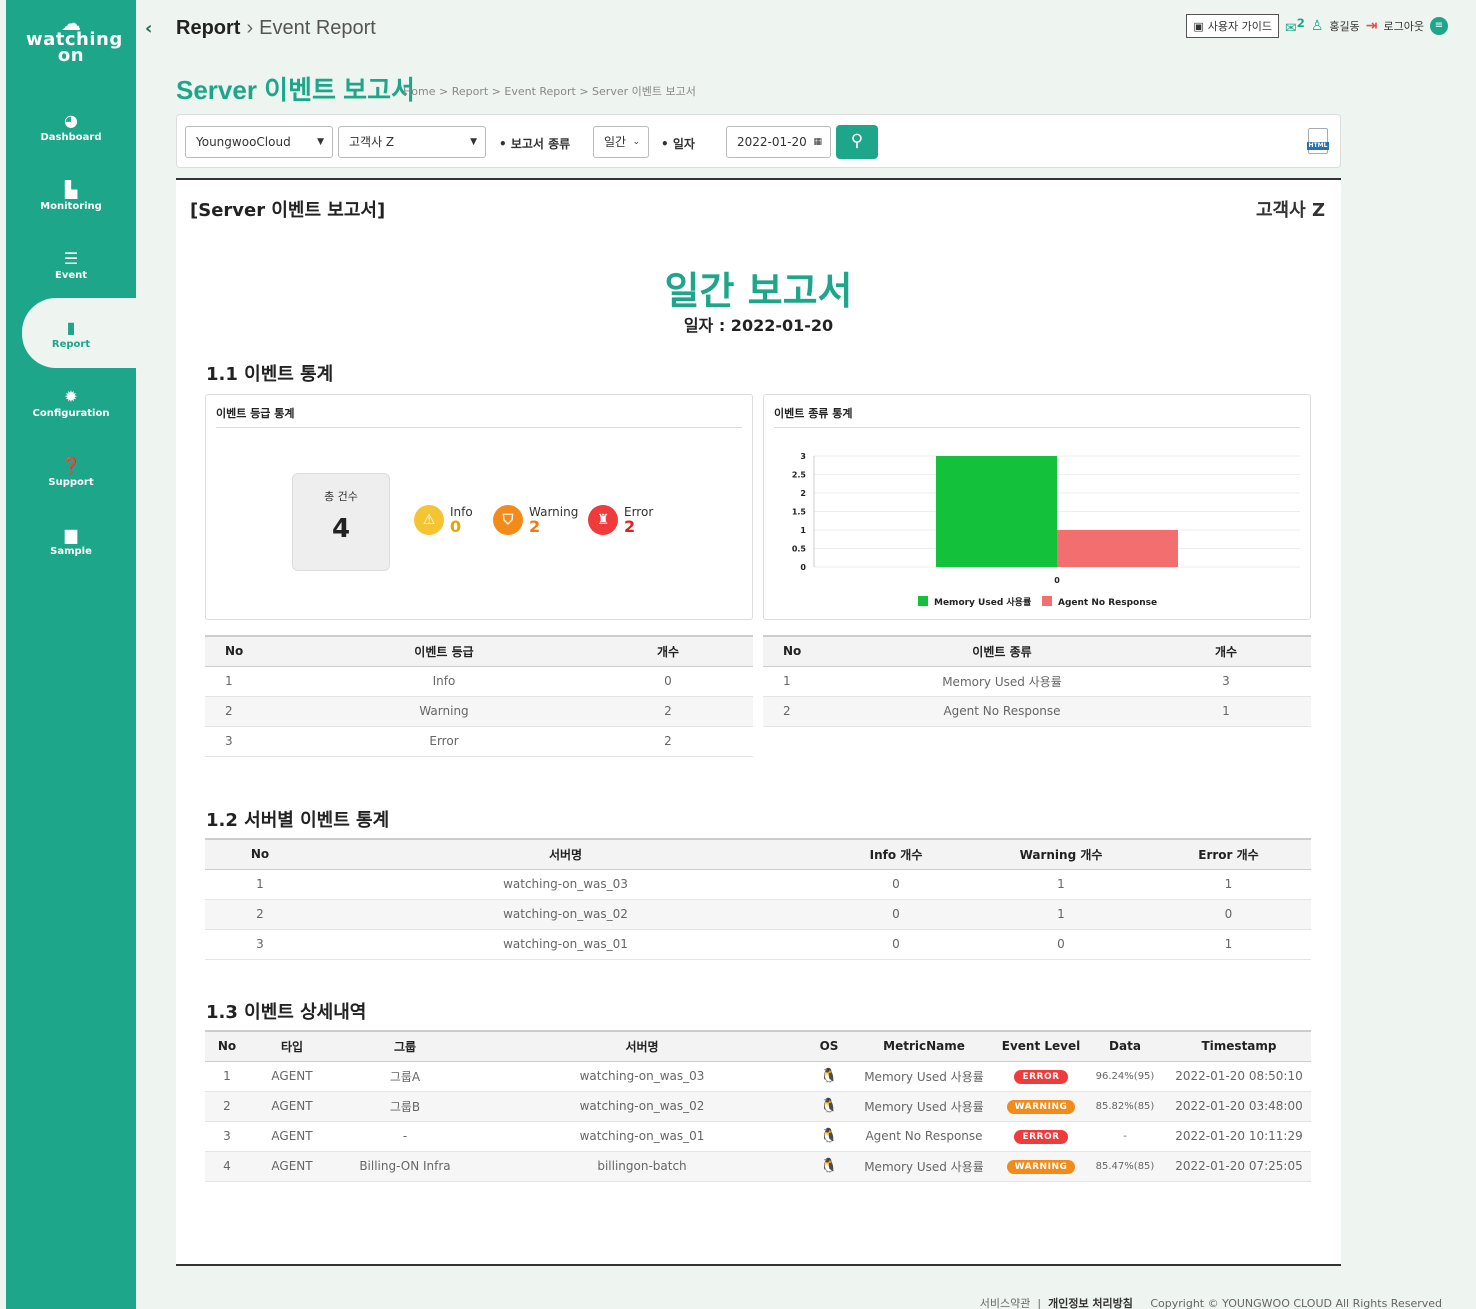 The width and height of the screenshot is (1476, 1309). Describe the element at coordinates (412, 142) in the screenshot. I see `customer-select: 고객사 Z ▼` at that location.